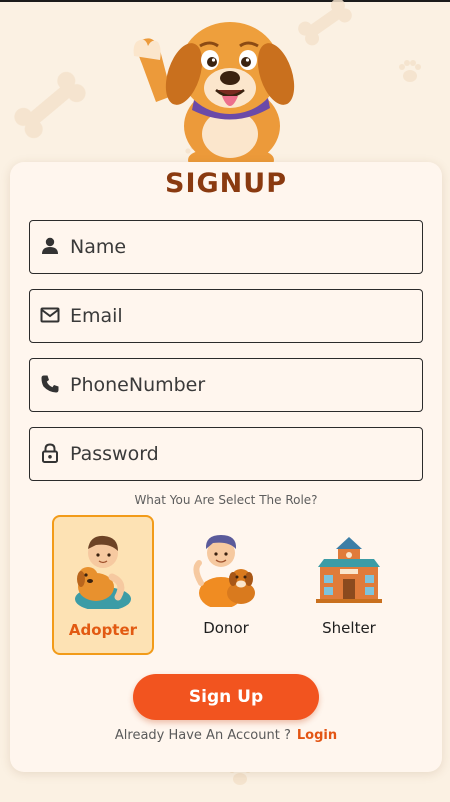 This screenshot has height=802, width=450. I want to click on lock-icon, so click(50, 453).